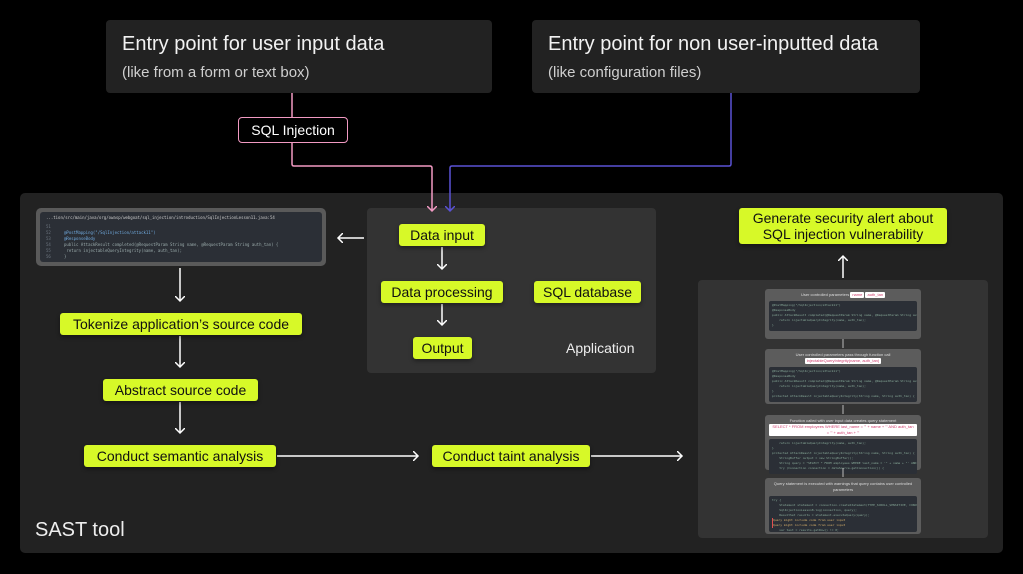 Image resolution: width=1023 pixels, height=574 pixels. Describe the element at coordinates (843, 234) in the screenshot. I see `alert-line-2: SQL injection vulnerability` at that location.